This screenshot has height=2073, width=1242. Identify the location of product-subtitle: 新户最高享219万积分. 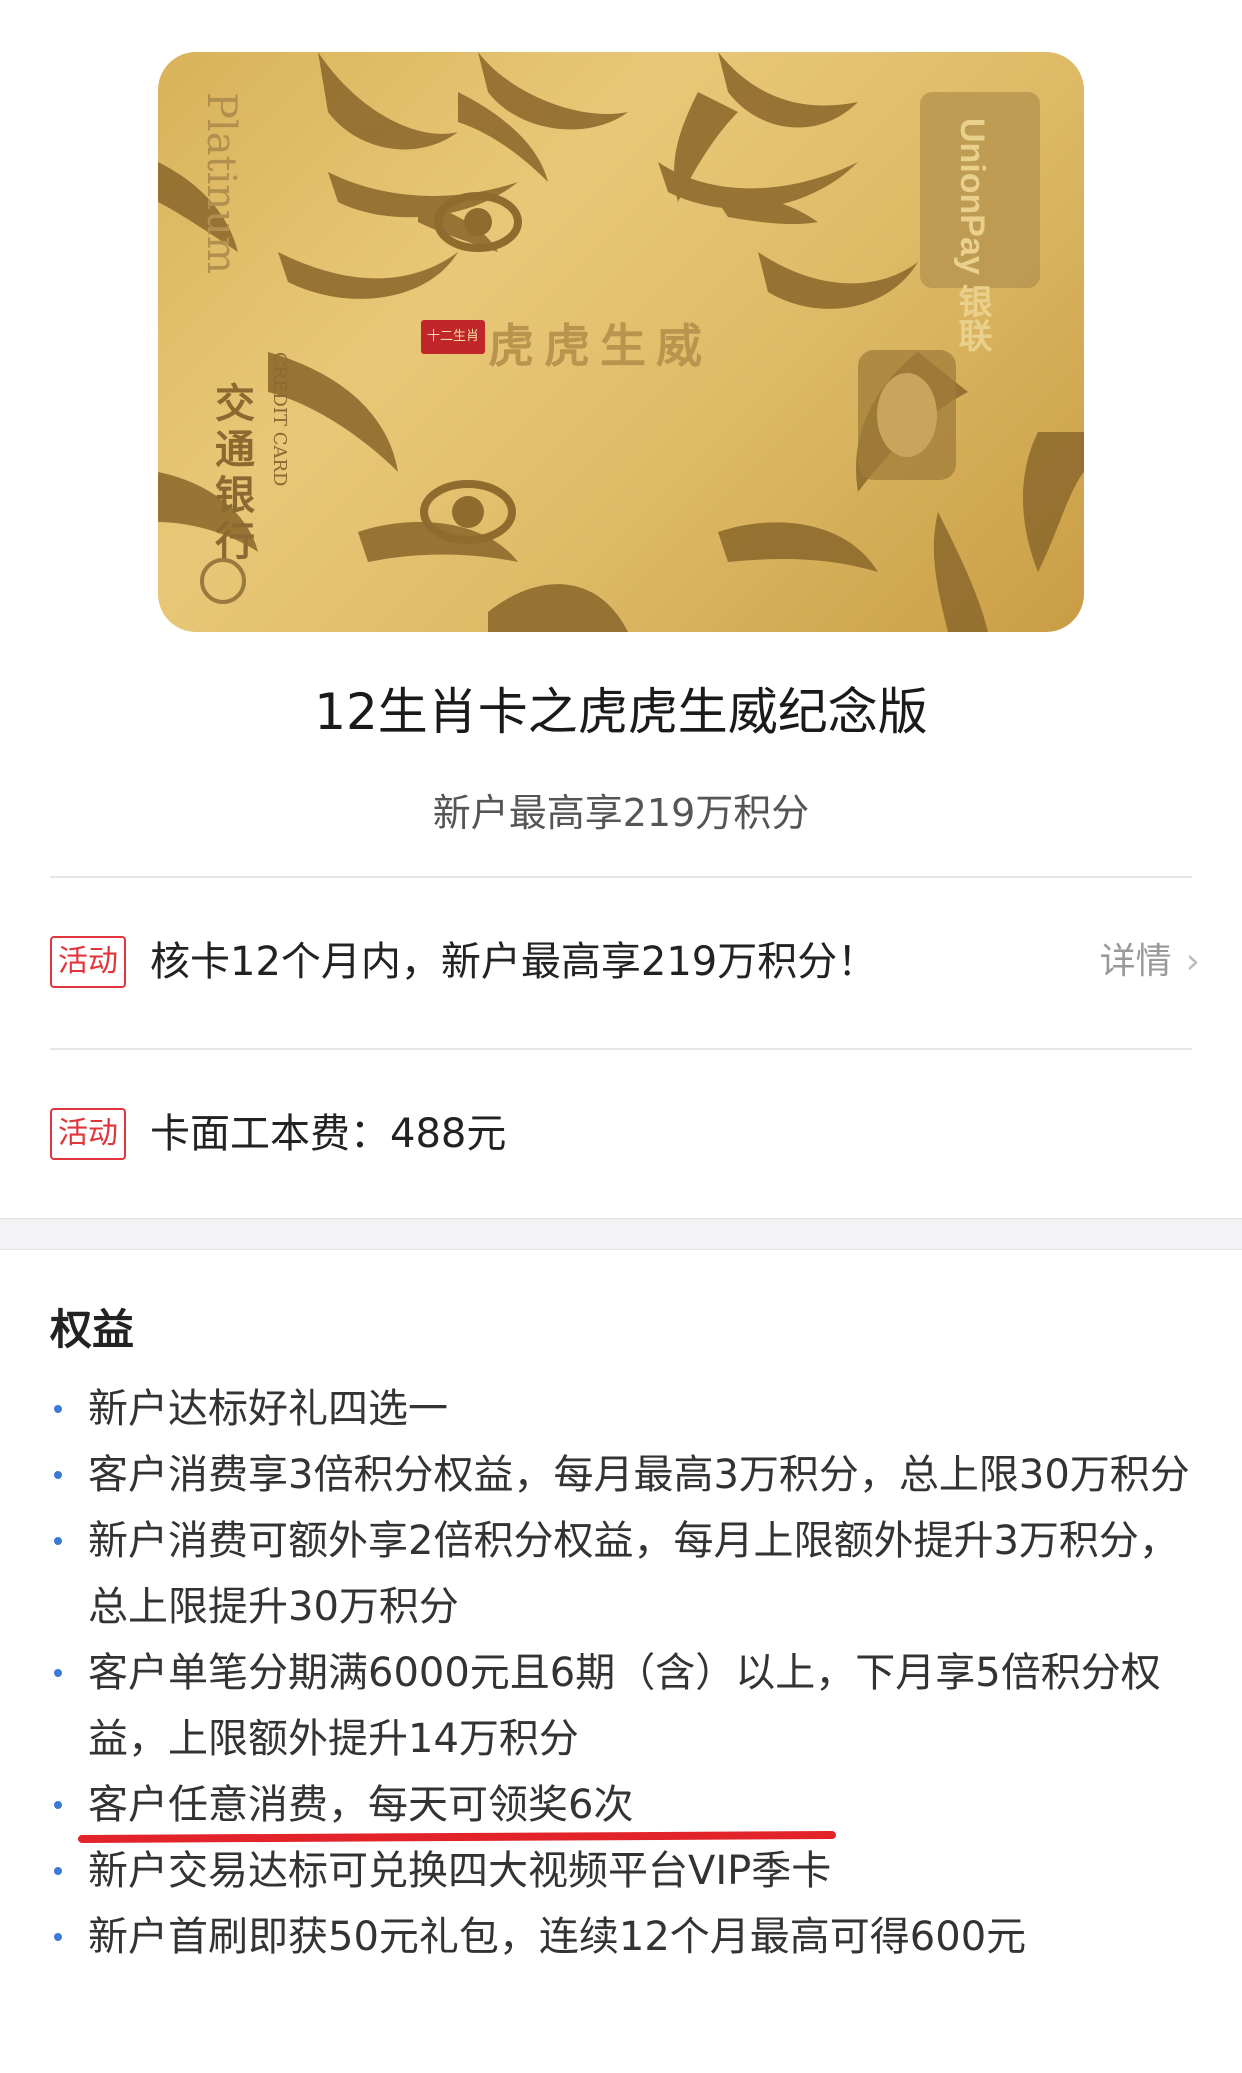
(621, 813).